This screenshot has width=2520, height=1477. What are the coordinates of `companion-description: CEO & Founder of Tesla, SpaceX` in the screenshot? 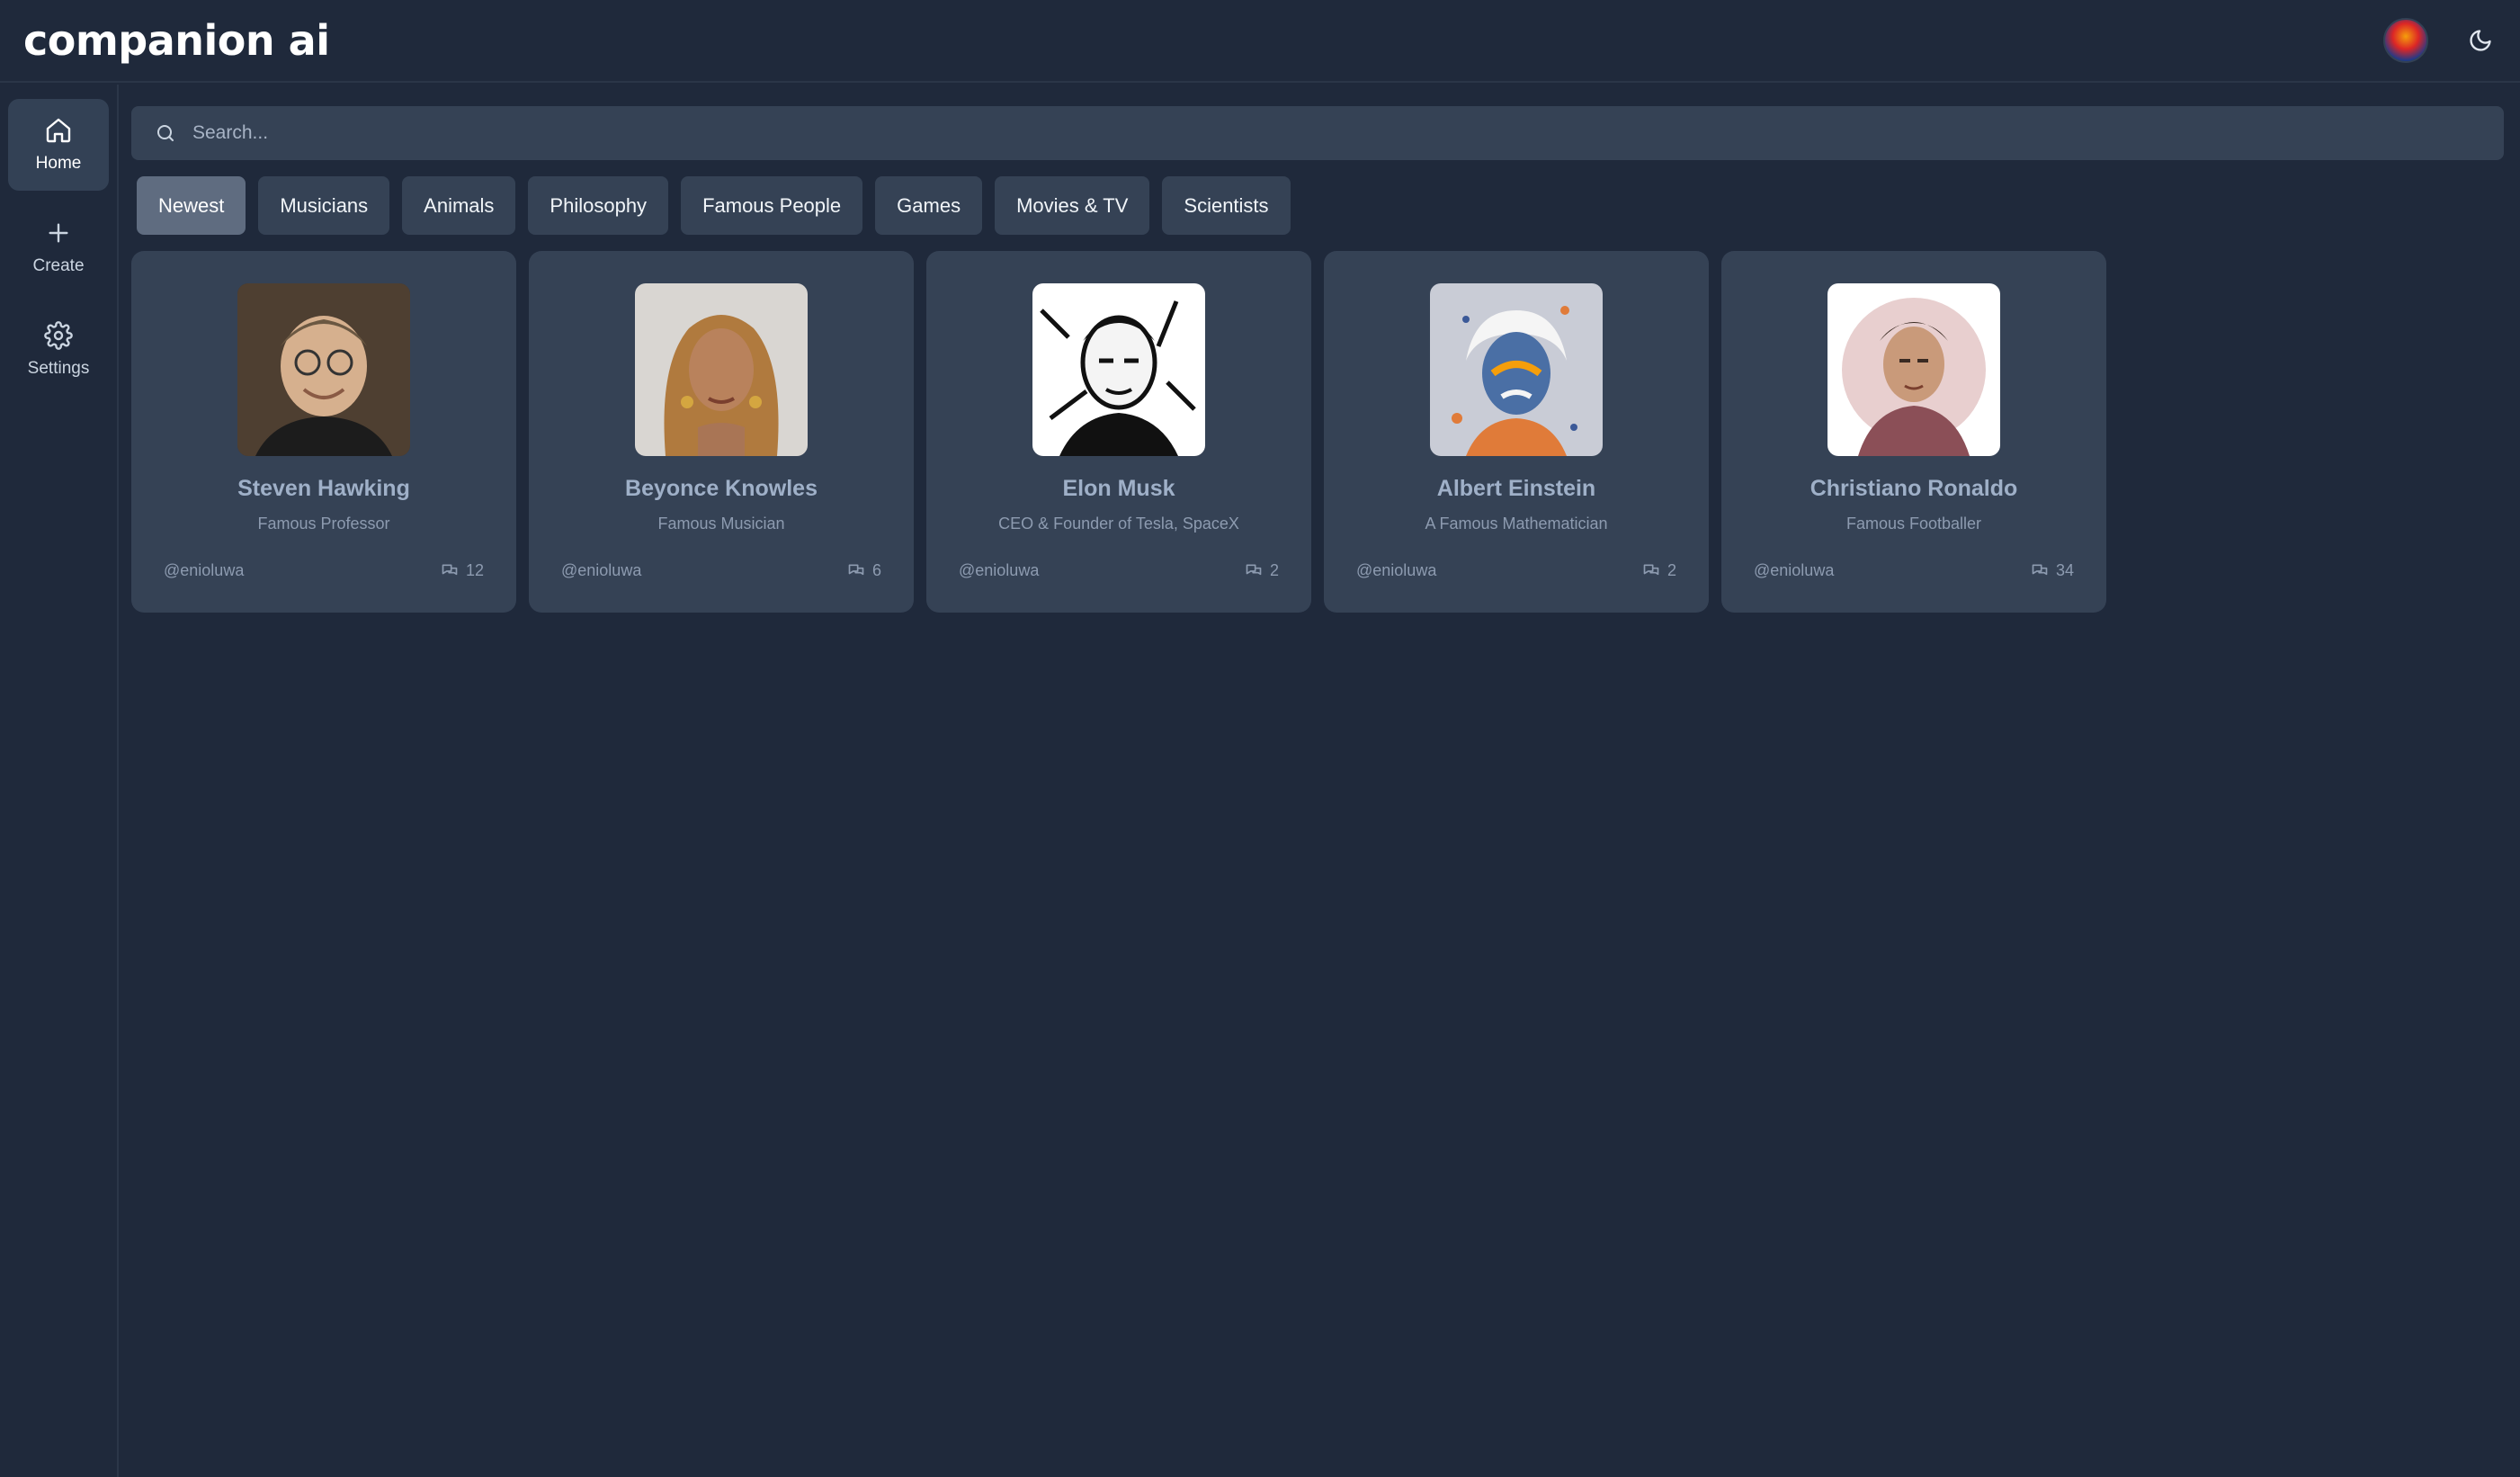 It's located at (1118, 524).